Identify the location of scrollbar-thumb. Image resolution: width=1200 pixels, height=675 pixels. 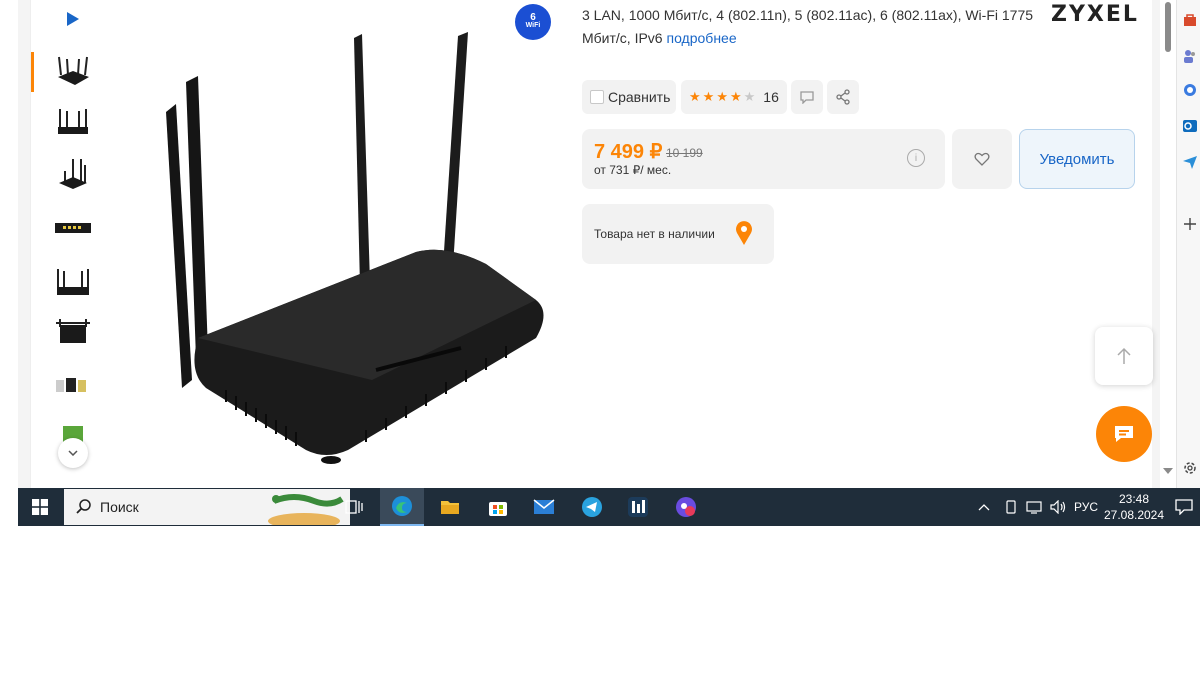
(1168, 27).